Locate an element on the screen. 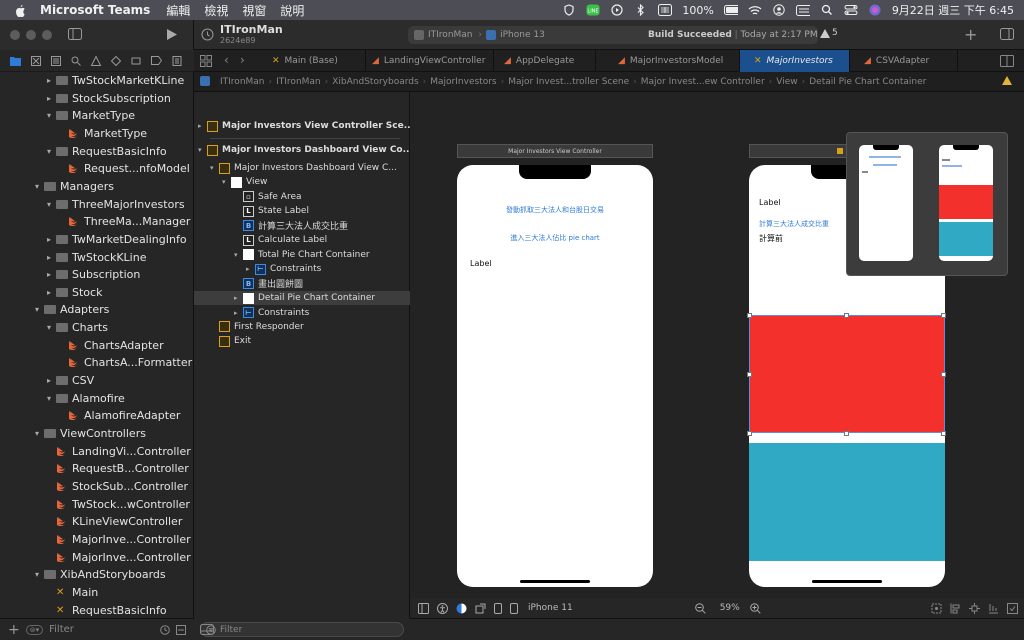  total-pie-chart-container is located at coordinates (847, 502).